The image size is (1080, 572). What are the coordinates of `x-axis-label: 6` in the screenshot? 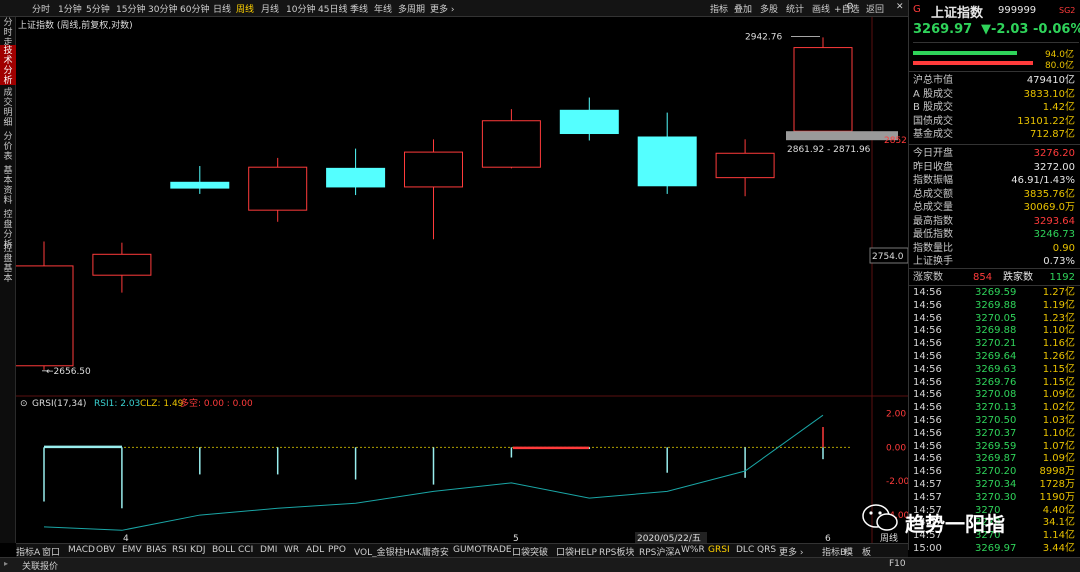 It's located at (828, 538).